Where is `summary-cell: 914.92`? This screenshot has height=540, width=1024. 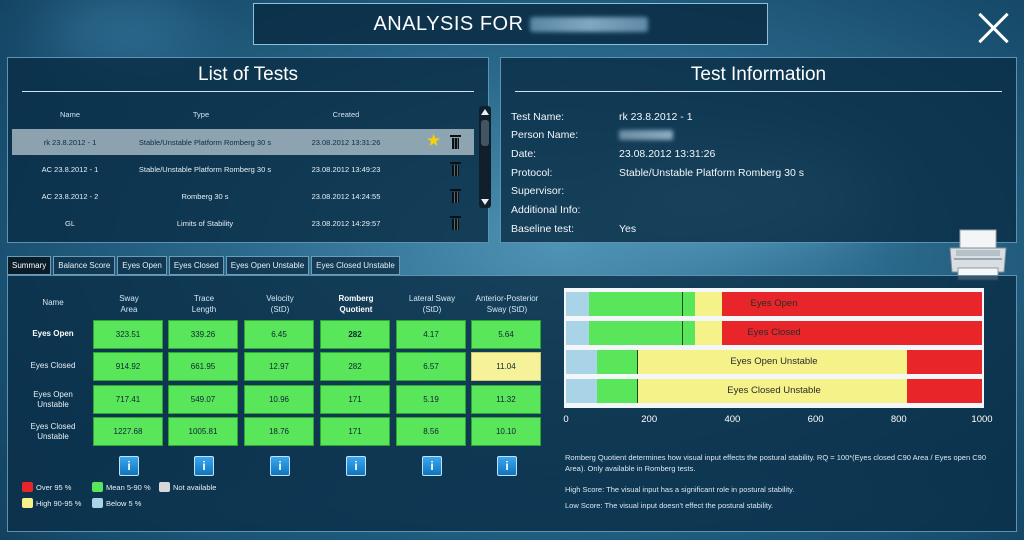 summary-cell: 914.92 is located at coordinates (128, 366).